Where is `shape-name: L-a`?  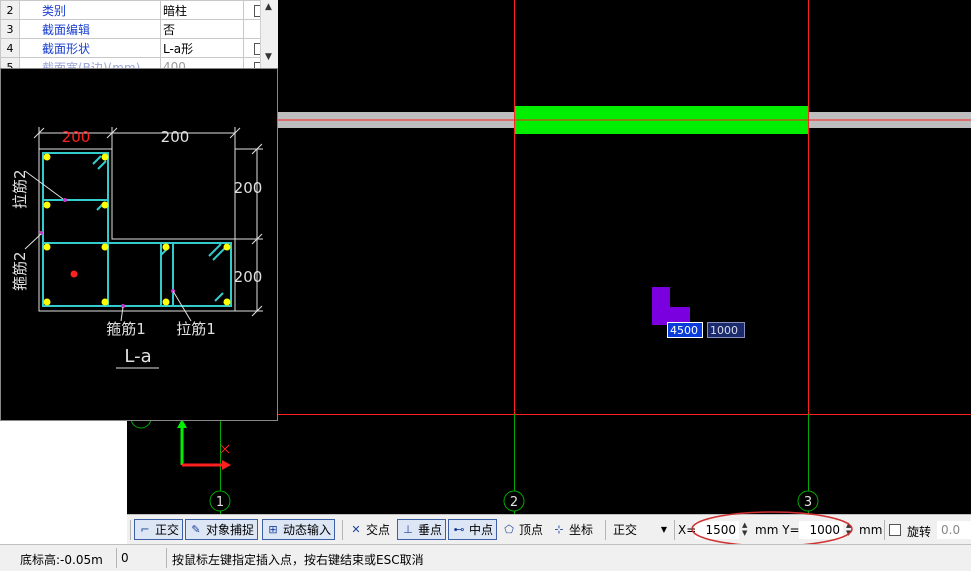
shape-name: L-a is located at coordinates (137, 356).